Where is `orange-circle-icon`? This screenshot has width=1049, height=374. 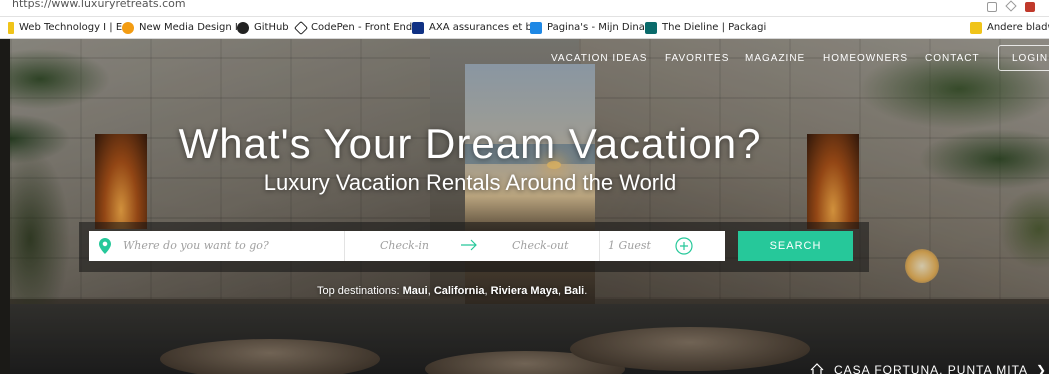
orange-circle-icon is located at coordinates (128, 27).